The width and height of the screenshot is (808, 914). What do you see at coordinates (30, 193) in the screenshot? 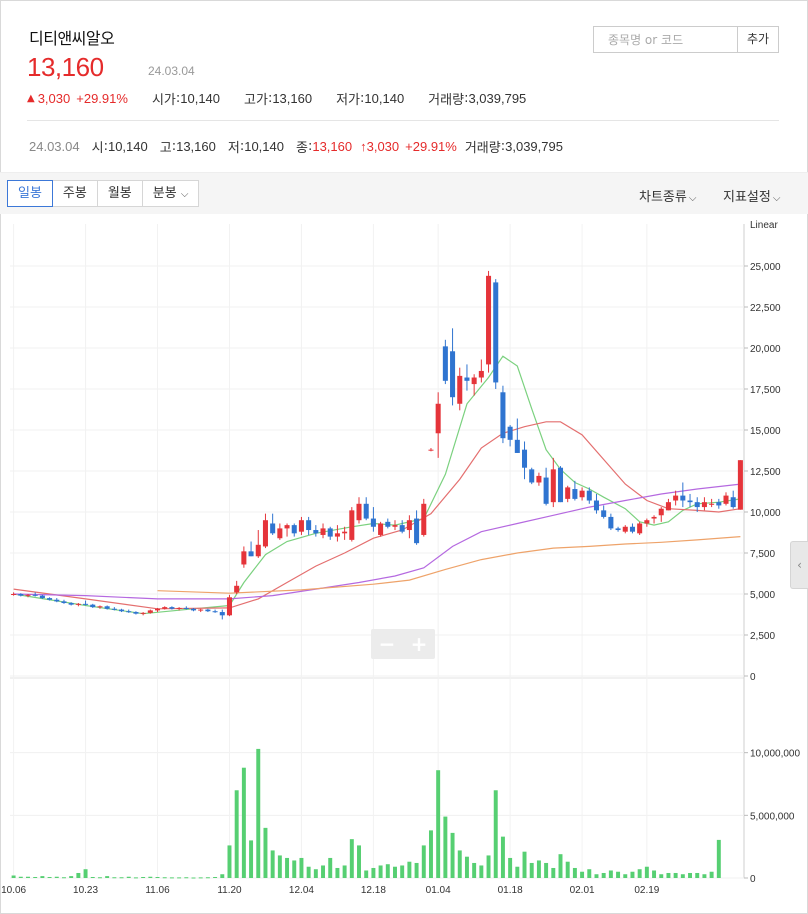
I see `tab-daily: 일봉` at bounding box center [30, 193].